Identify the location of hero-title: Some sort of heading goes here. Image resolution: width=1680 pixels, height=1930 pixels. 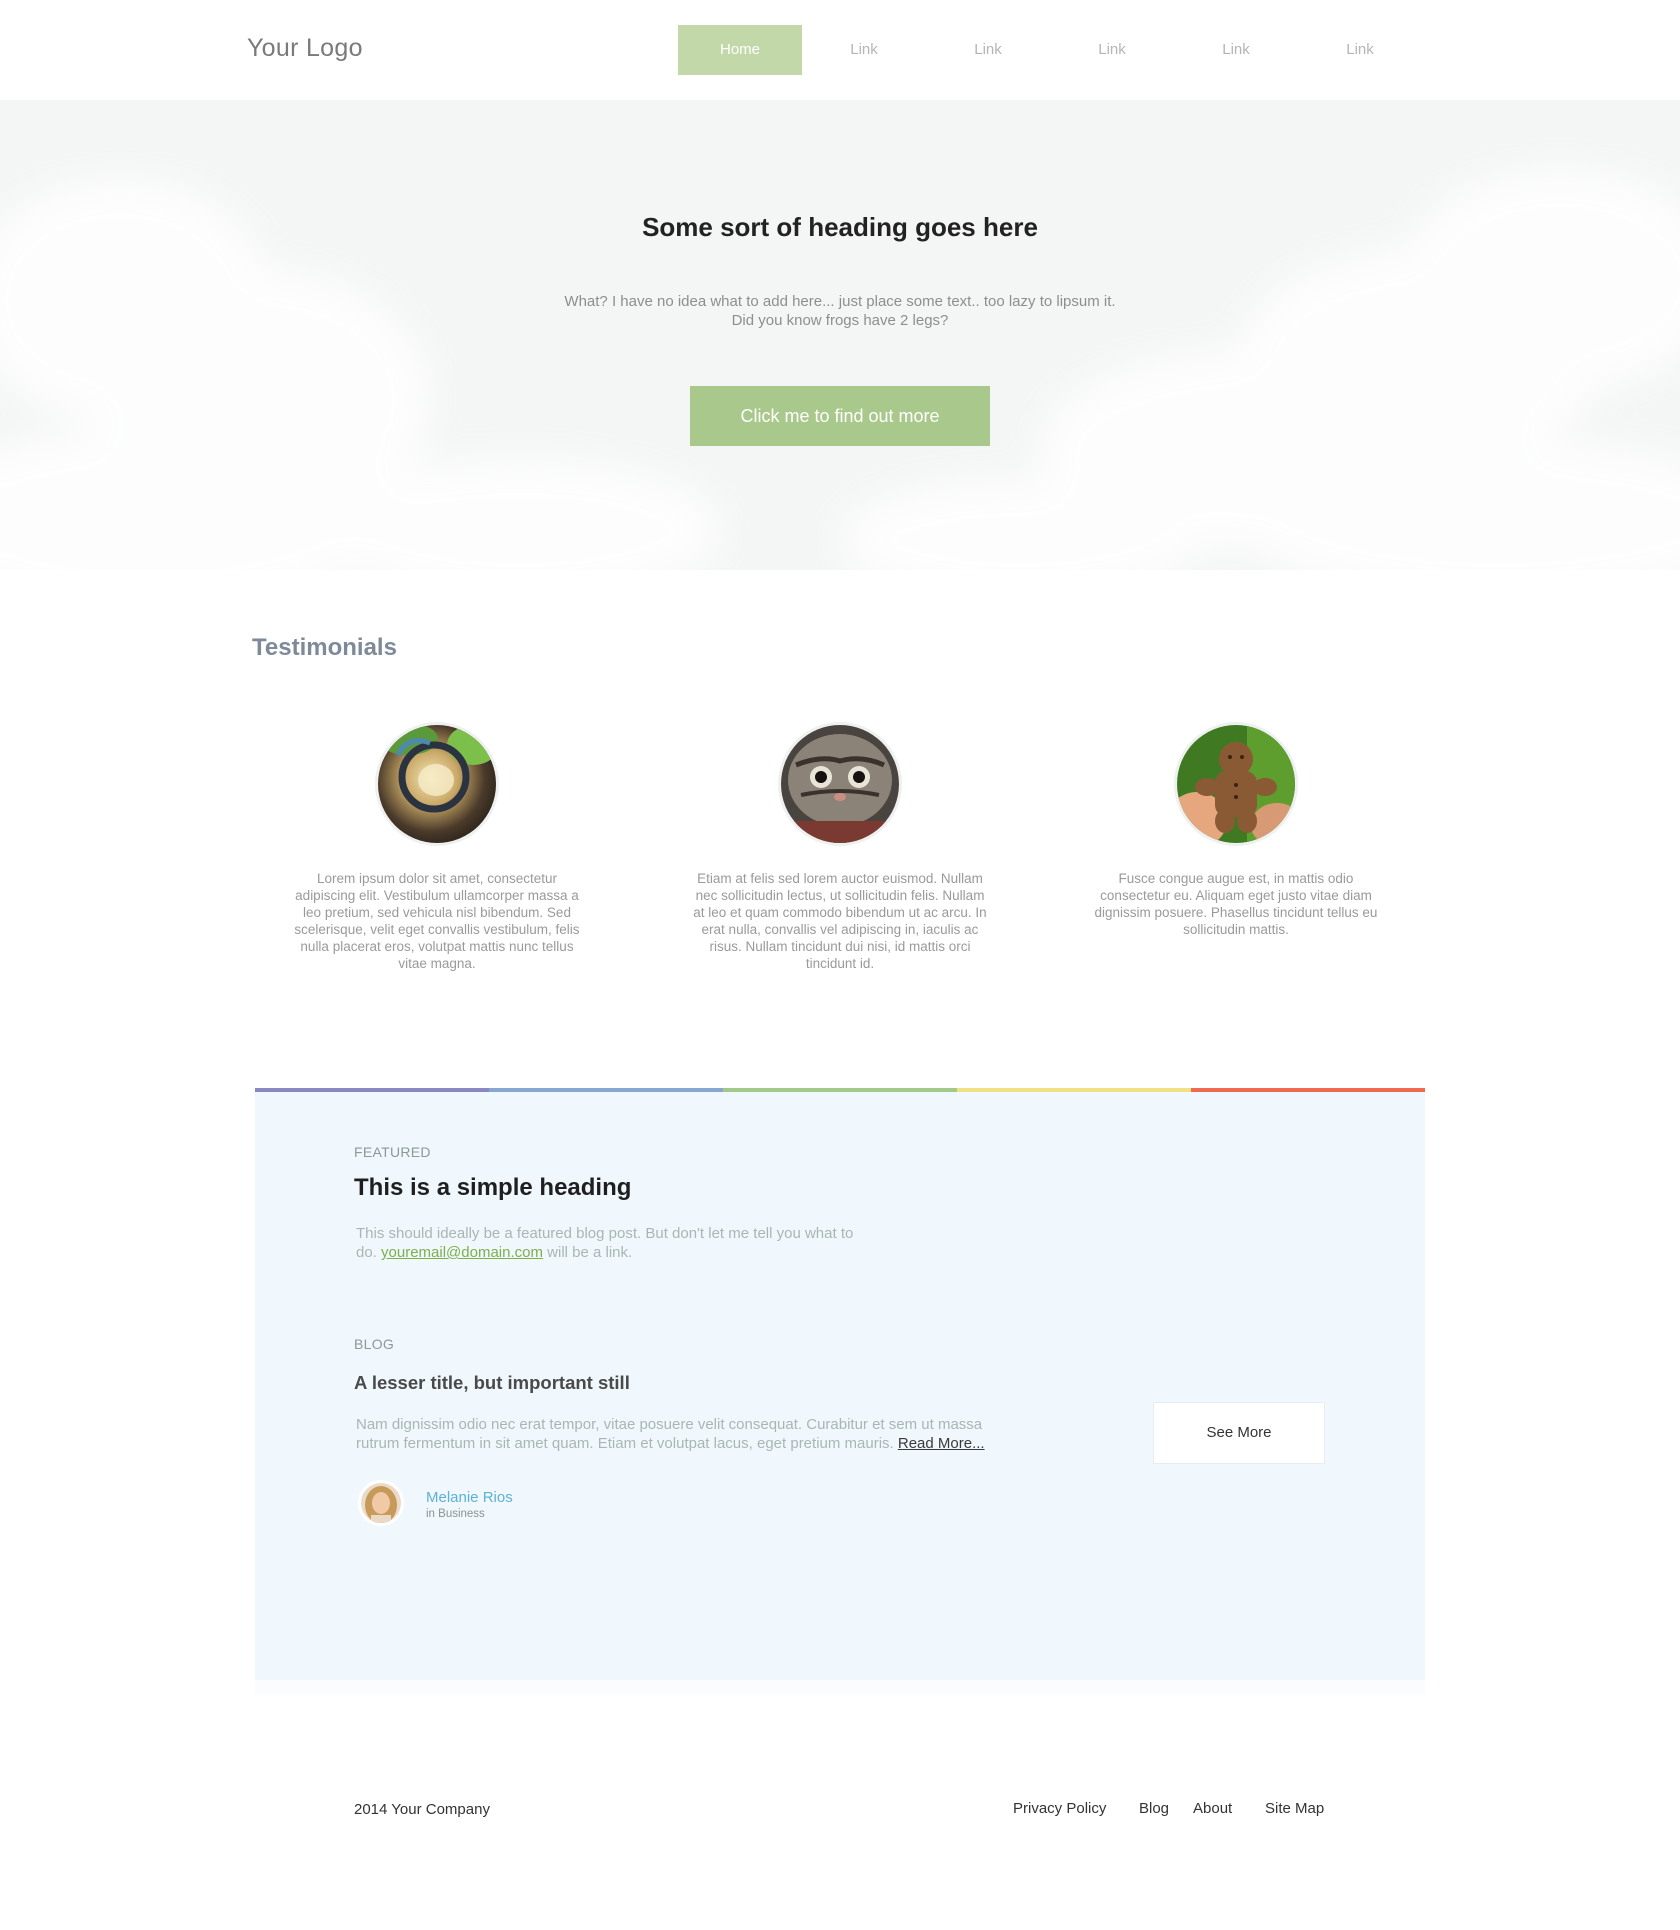
(840, 227).